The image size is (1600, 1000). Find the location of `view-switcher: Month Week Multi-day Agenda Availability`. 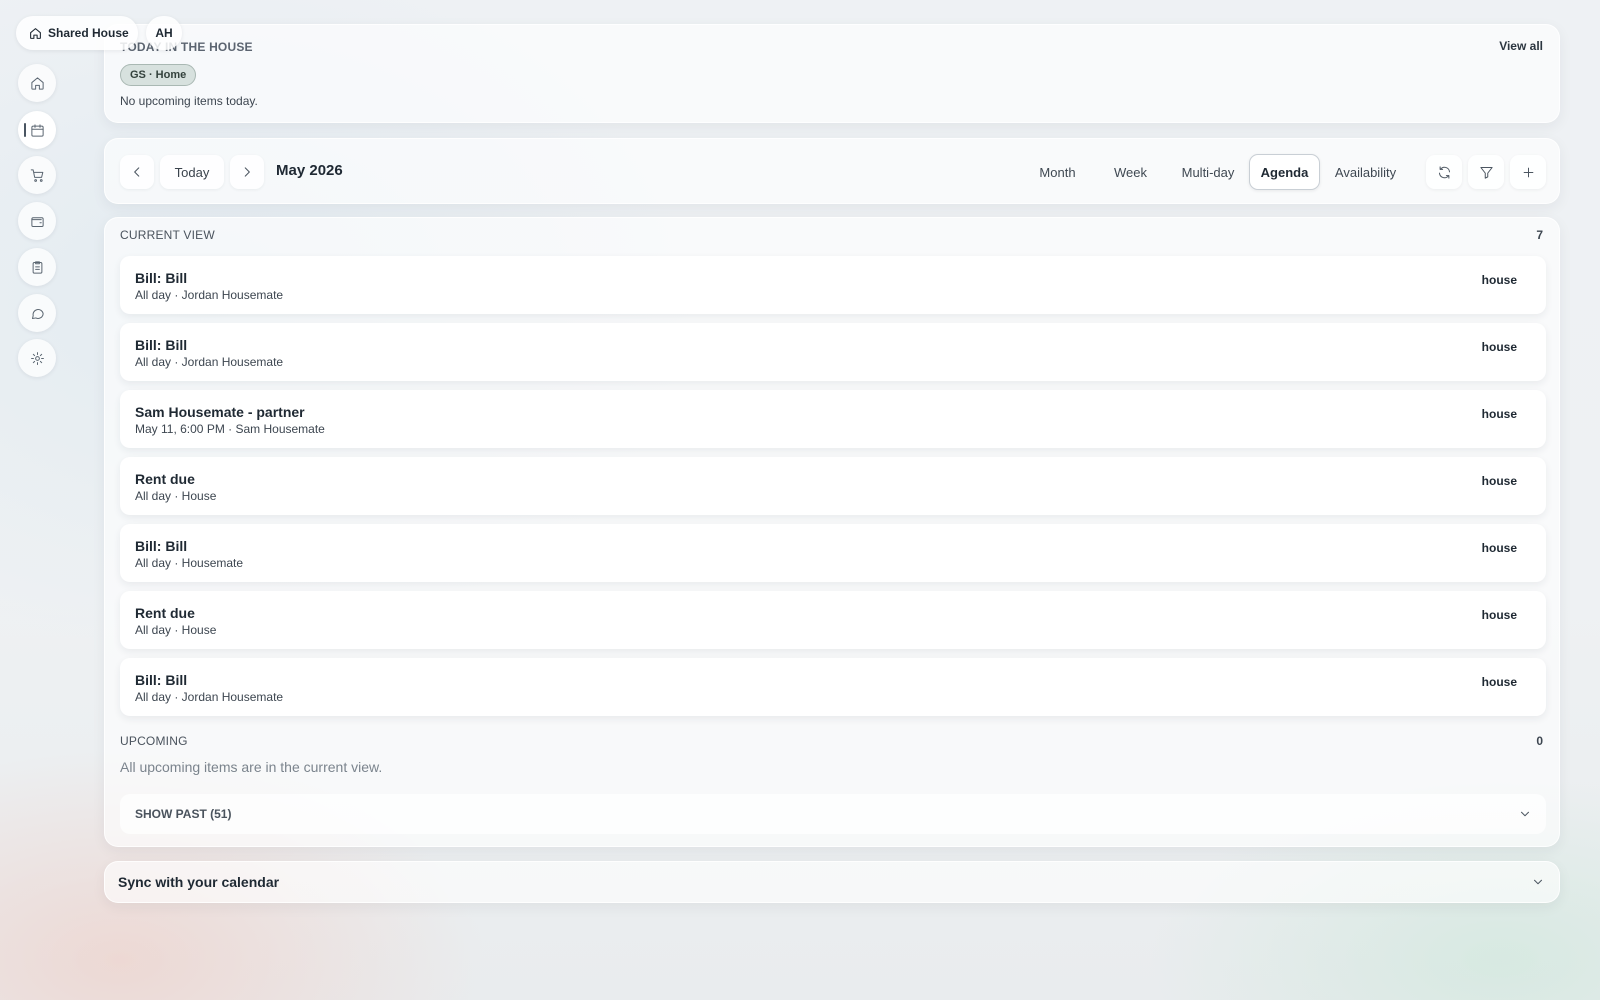

view-switcher: Month Week Multi-day Agenda Availability is located at coordinates (1216, 172).